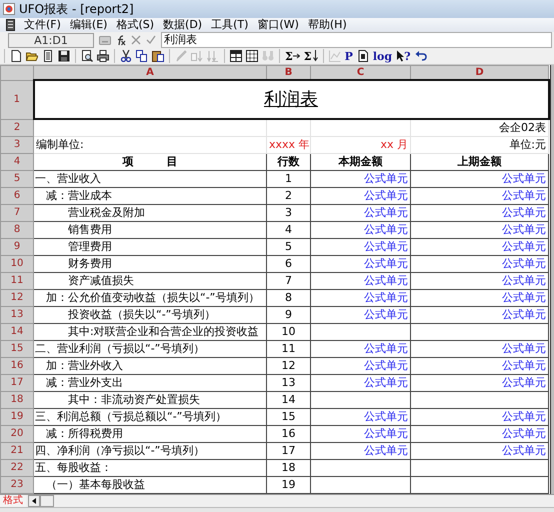 The height and width of the screenshot is (512, 554). I want to click on item-label: 其中：非流动资产处置损失, so click(150, 400).